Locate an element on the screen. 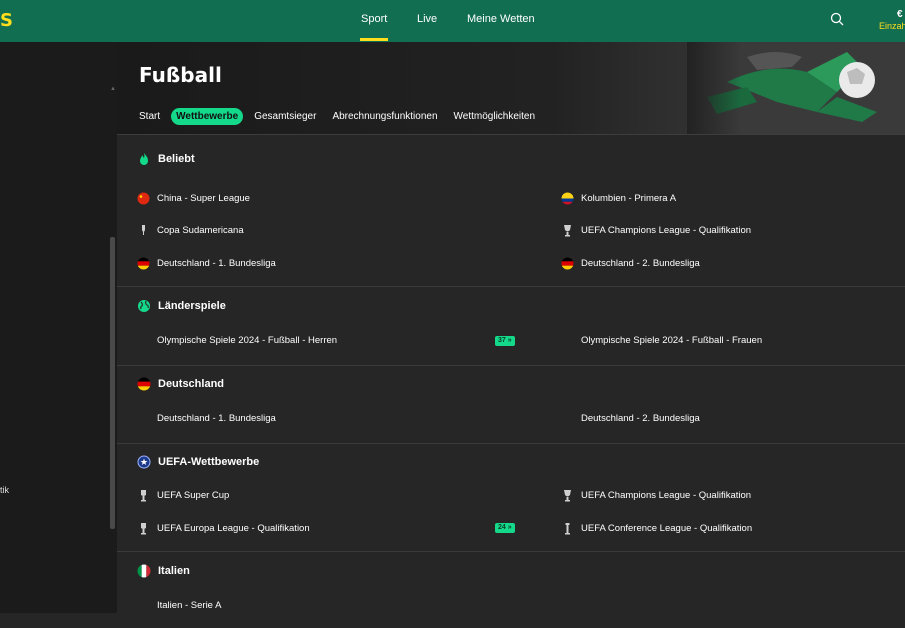 Image resolution: width=905 pixels, height=628 pixels. search-icon is located at coordinates (837, 19).